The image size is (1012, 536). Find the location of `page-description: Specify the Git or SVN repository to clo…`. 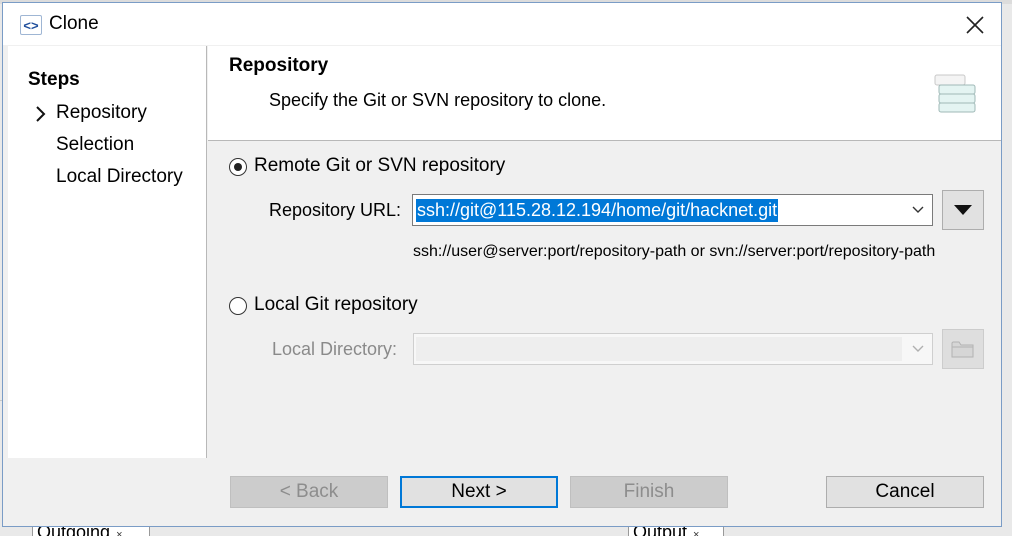

page-description: Specify the Git or SVN repository to clo… is located at coordinates (438, 100).